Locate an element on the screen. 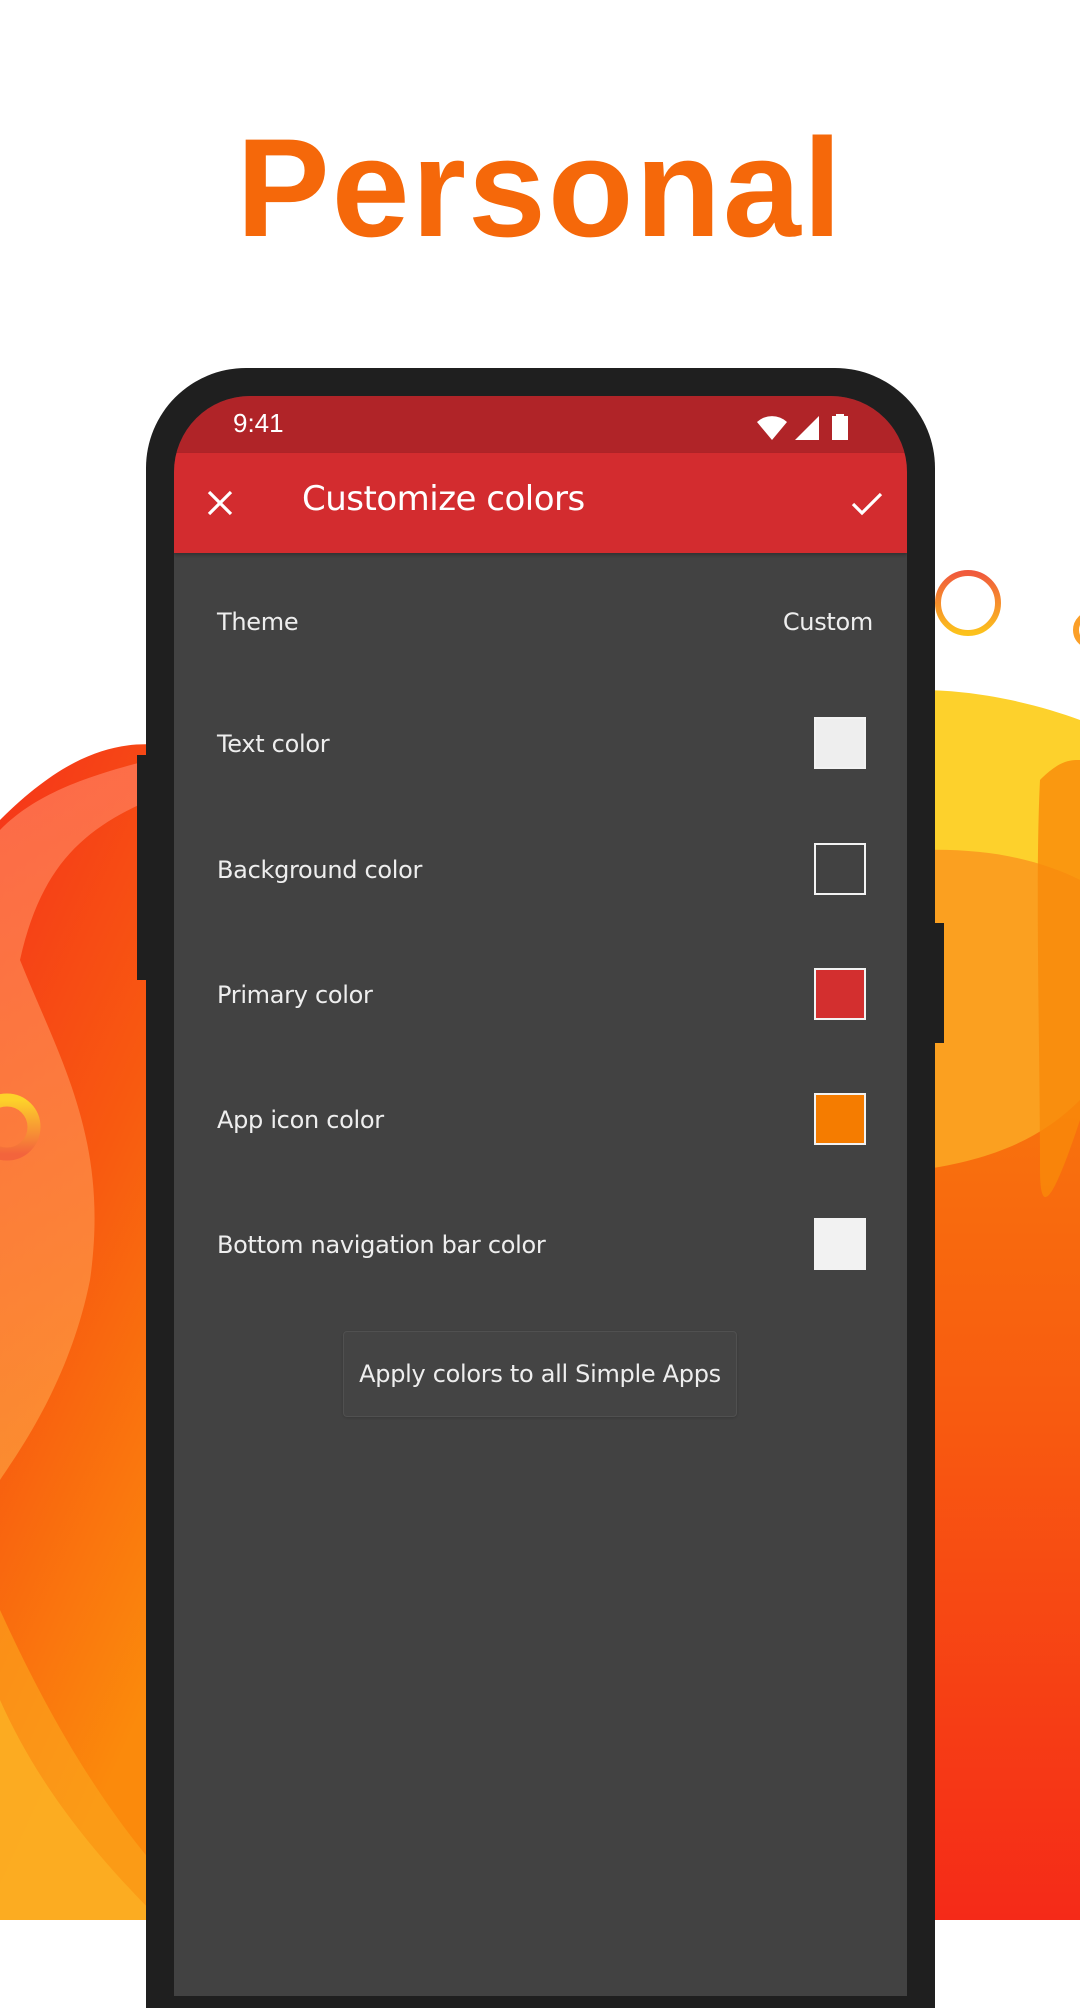  battery-icon is located at coordinates (840, 427).